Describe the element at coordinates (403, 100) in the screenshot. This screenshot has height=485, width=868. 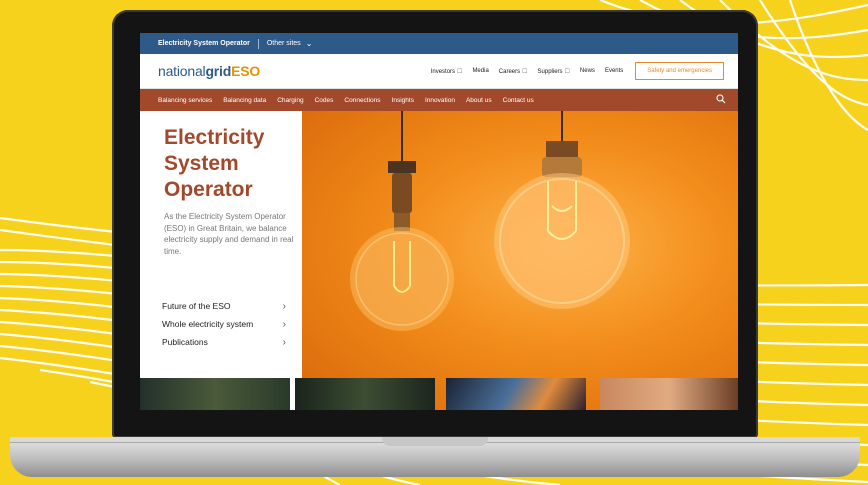
I see `nav-insights: Insights` at that location.